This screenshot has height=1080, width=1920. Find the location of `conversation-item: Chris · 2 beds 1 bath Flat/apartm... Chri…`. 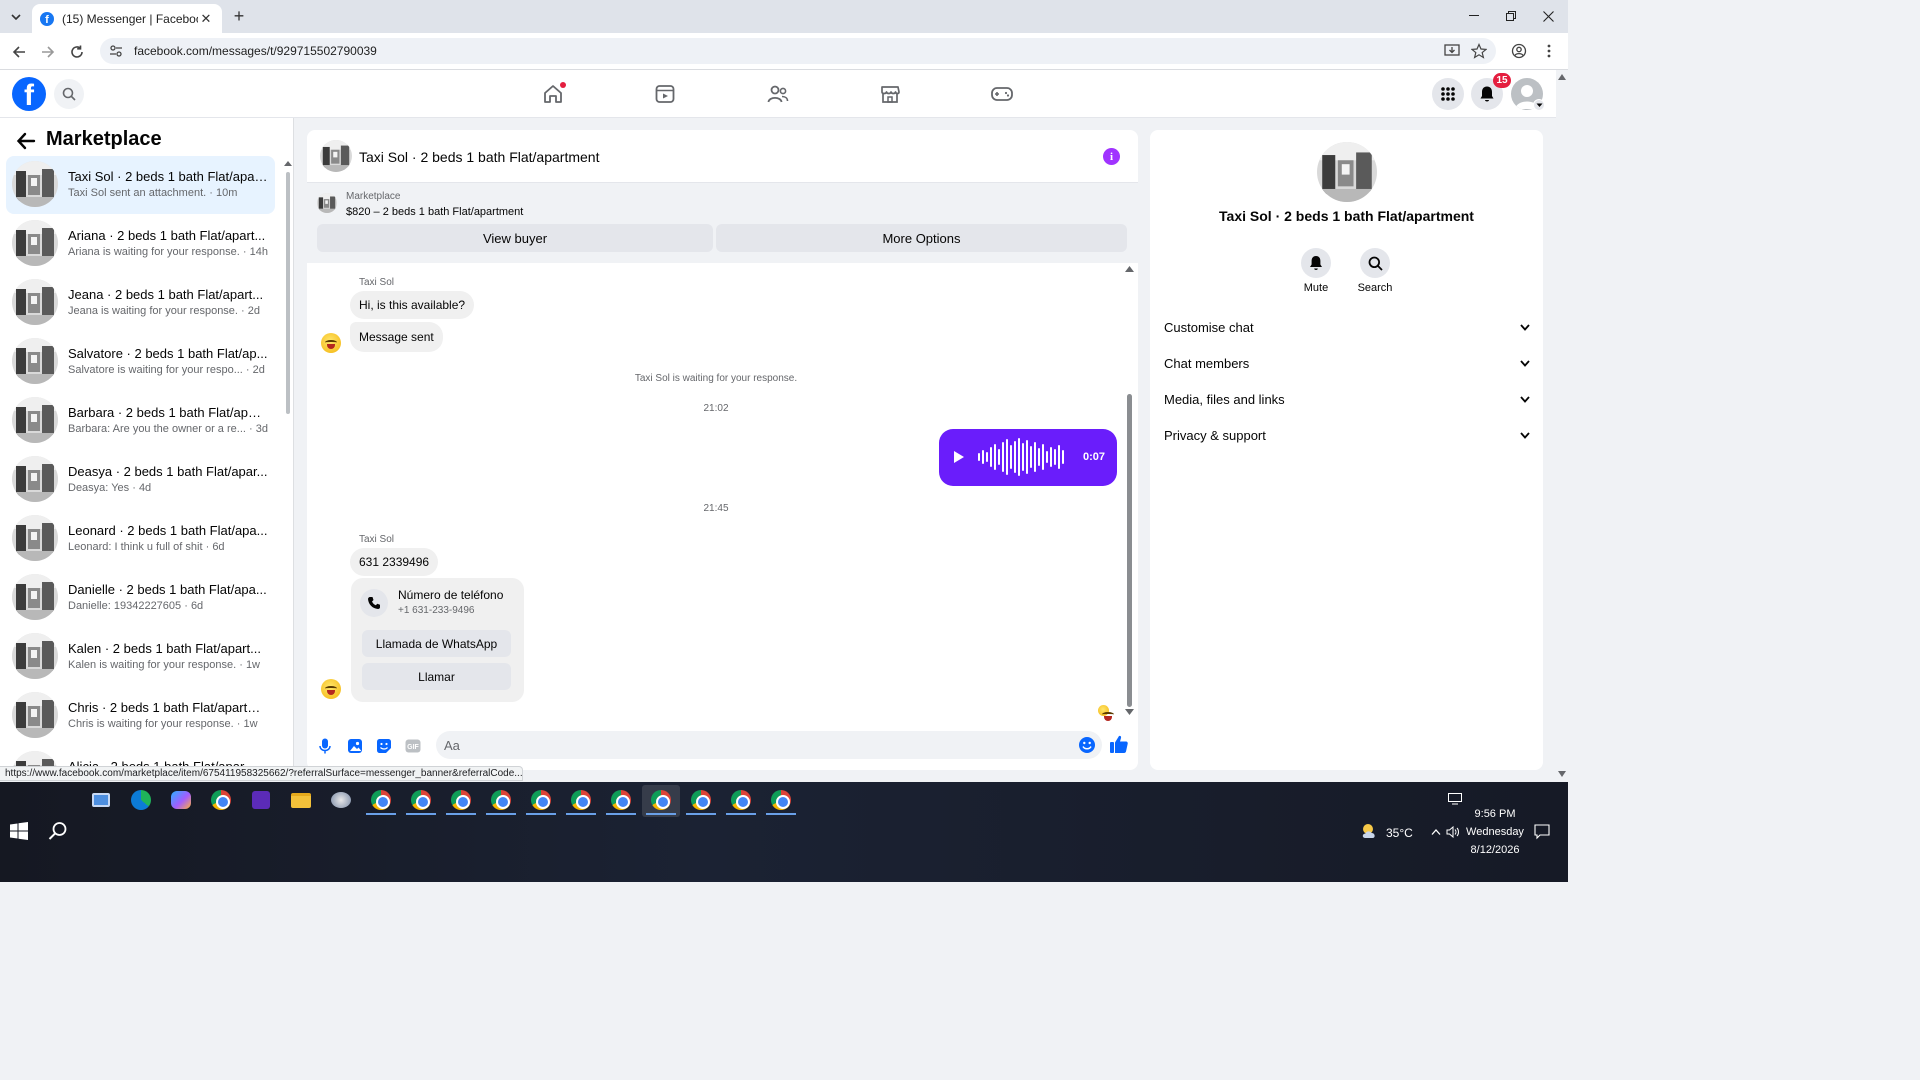

conversation-item: Chris · 2 beds 1 bath Flat/apartm... Chri… is located at coordinates (140, 716).